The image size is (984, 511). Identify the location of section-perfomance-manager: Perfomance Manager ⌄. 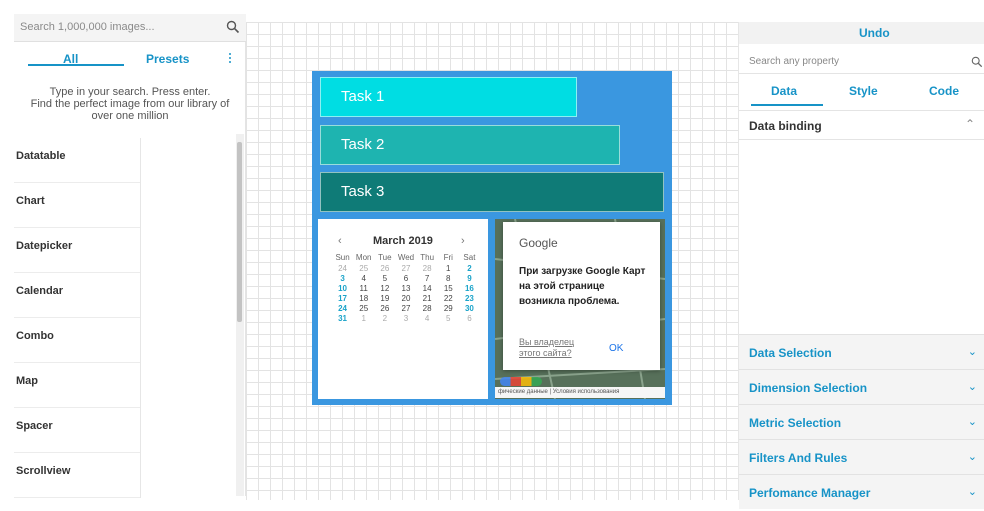
(861, 491).